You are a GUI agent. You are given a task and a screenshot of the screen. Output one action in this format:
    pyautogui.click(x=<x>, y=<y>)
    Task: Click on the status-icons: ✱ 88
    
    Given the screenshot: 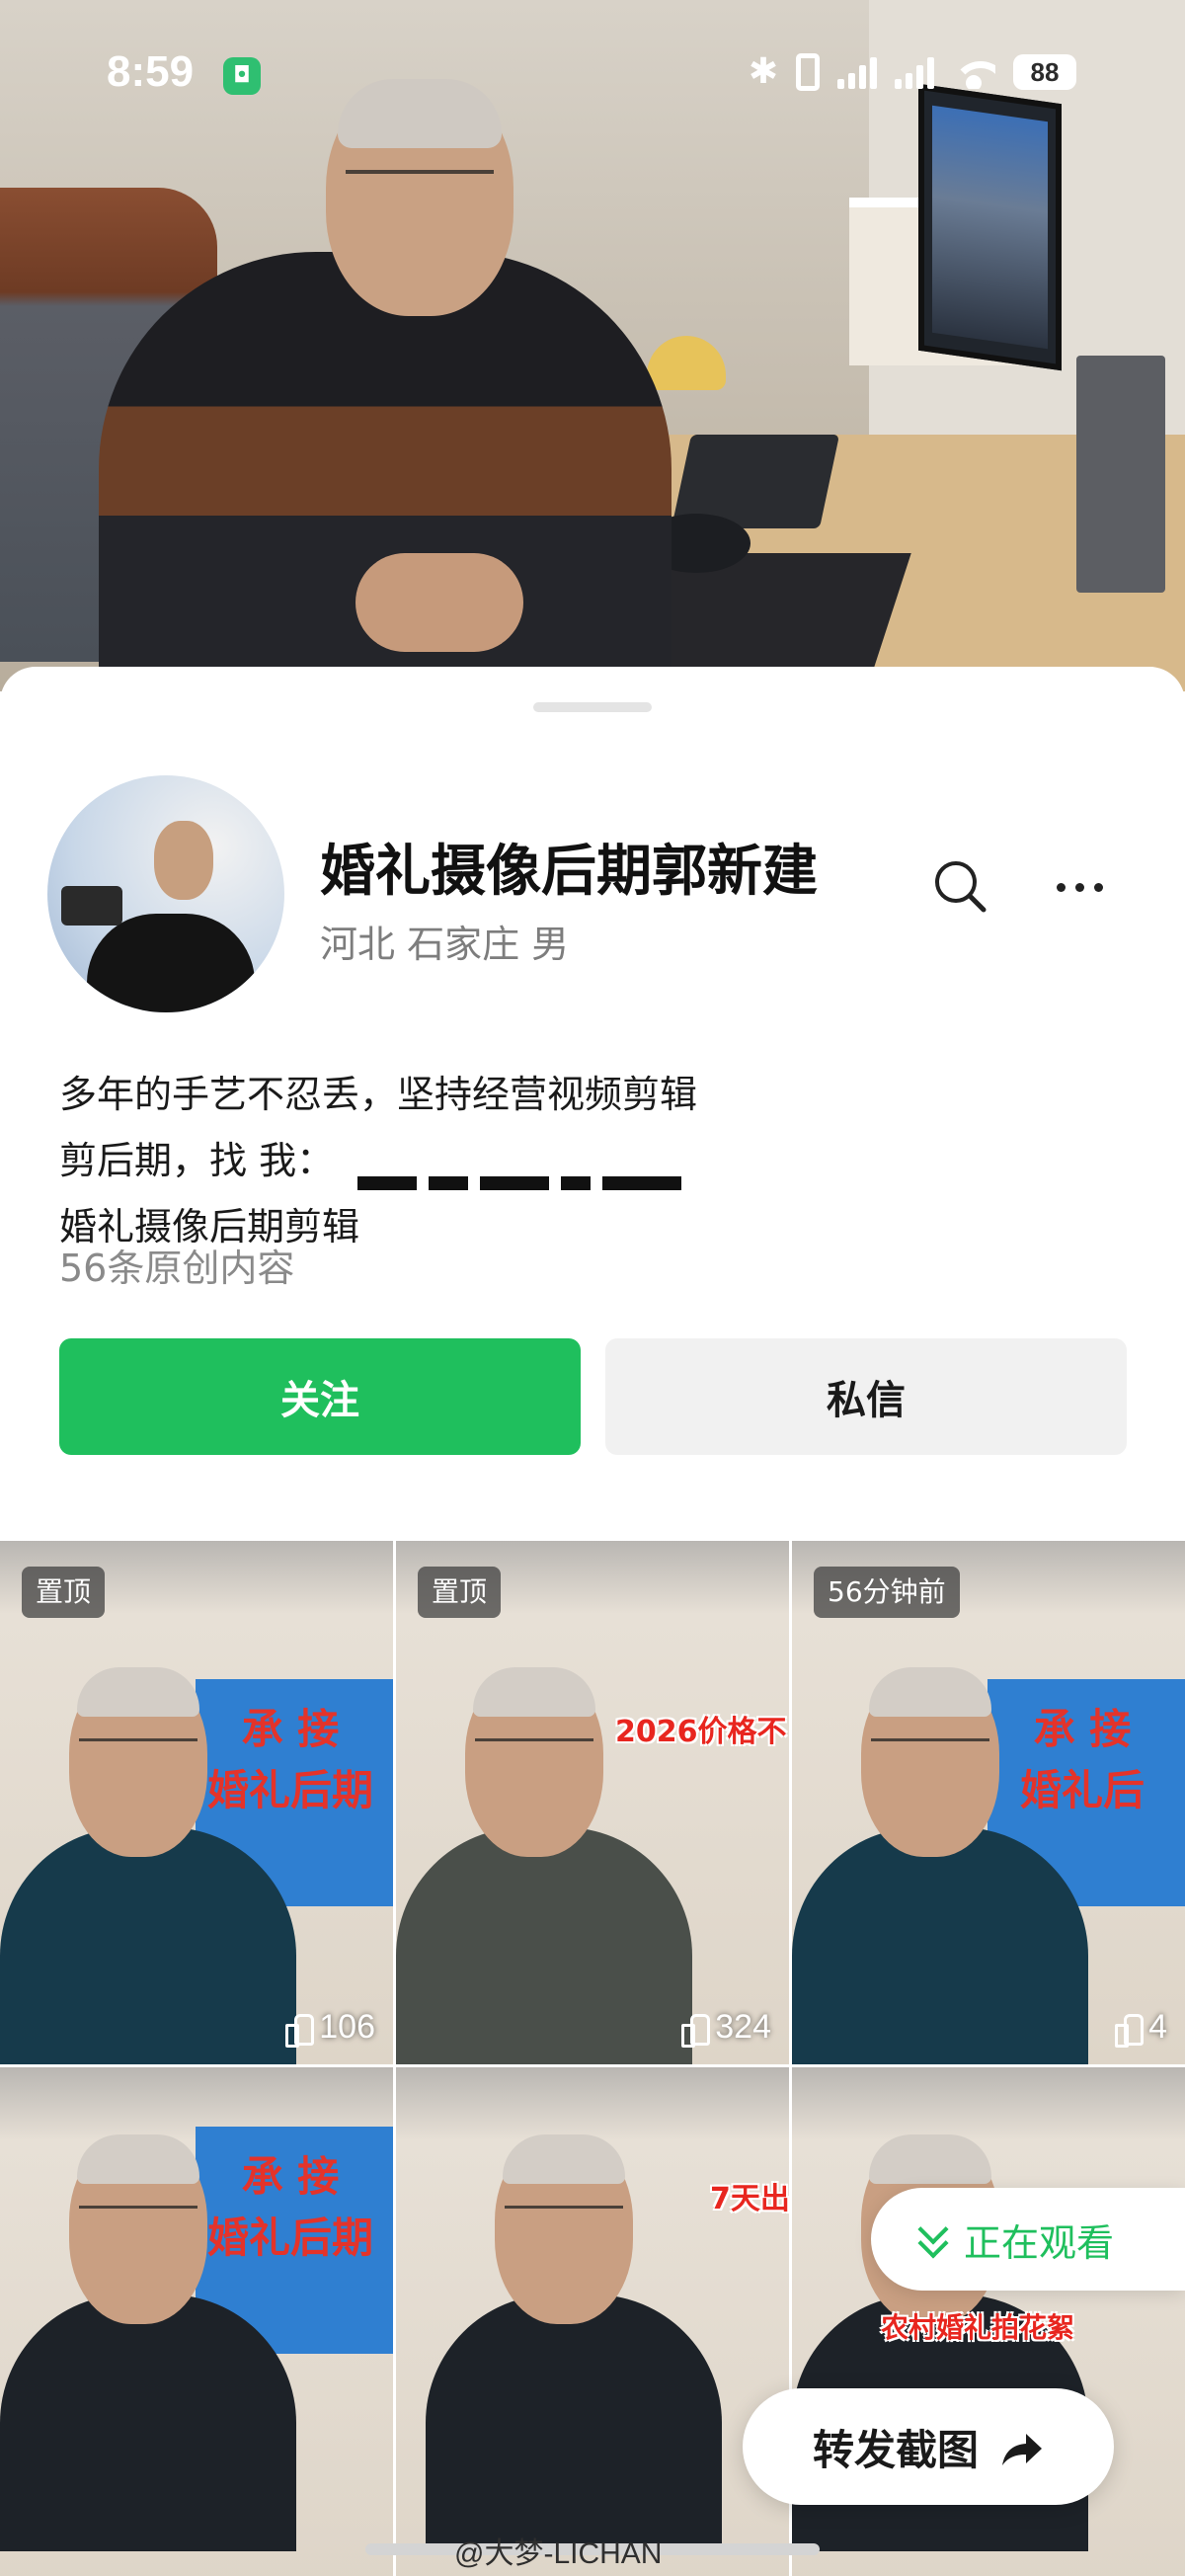 What is the action you would take?
    pyautogui.click(x=913, y=71)
    